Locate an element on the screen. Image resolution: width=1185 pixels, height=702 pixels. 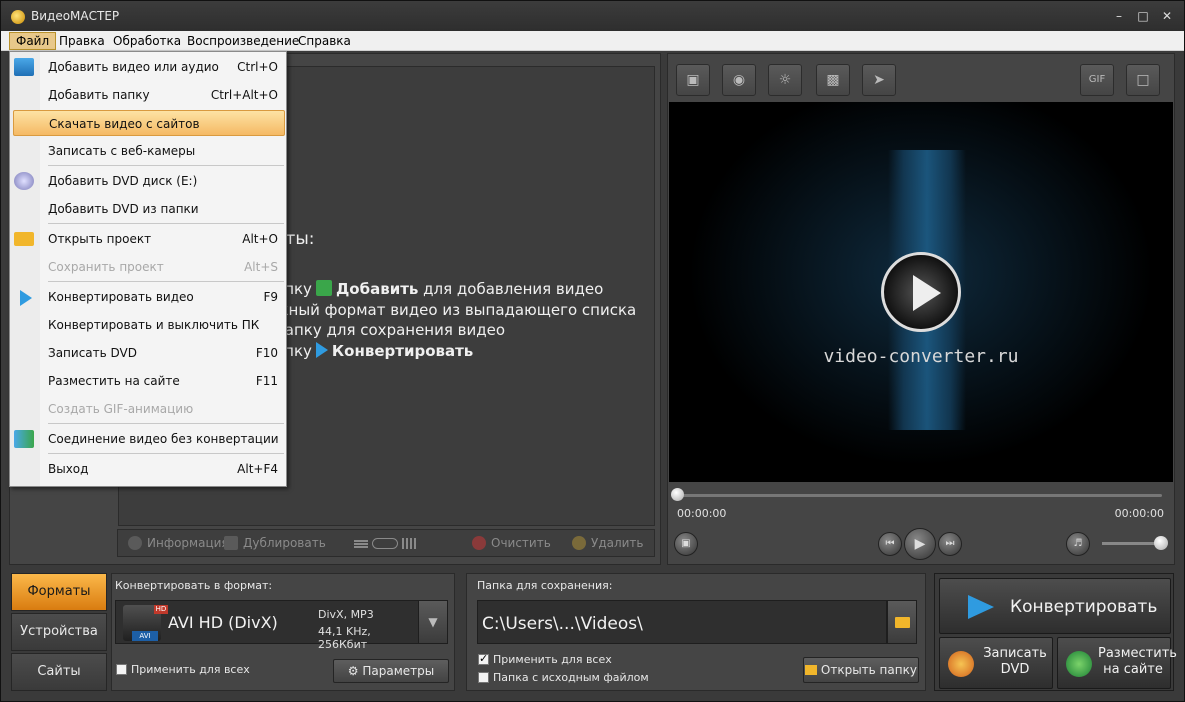
volume-handle is located at coordinates (1161, 543).